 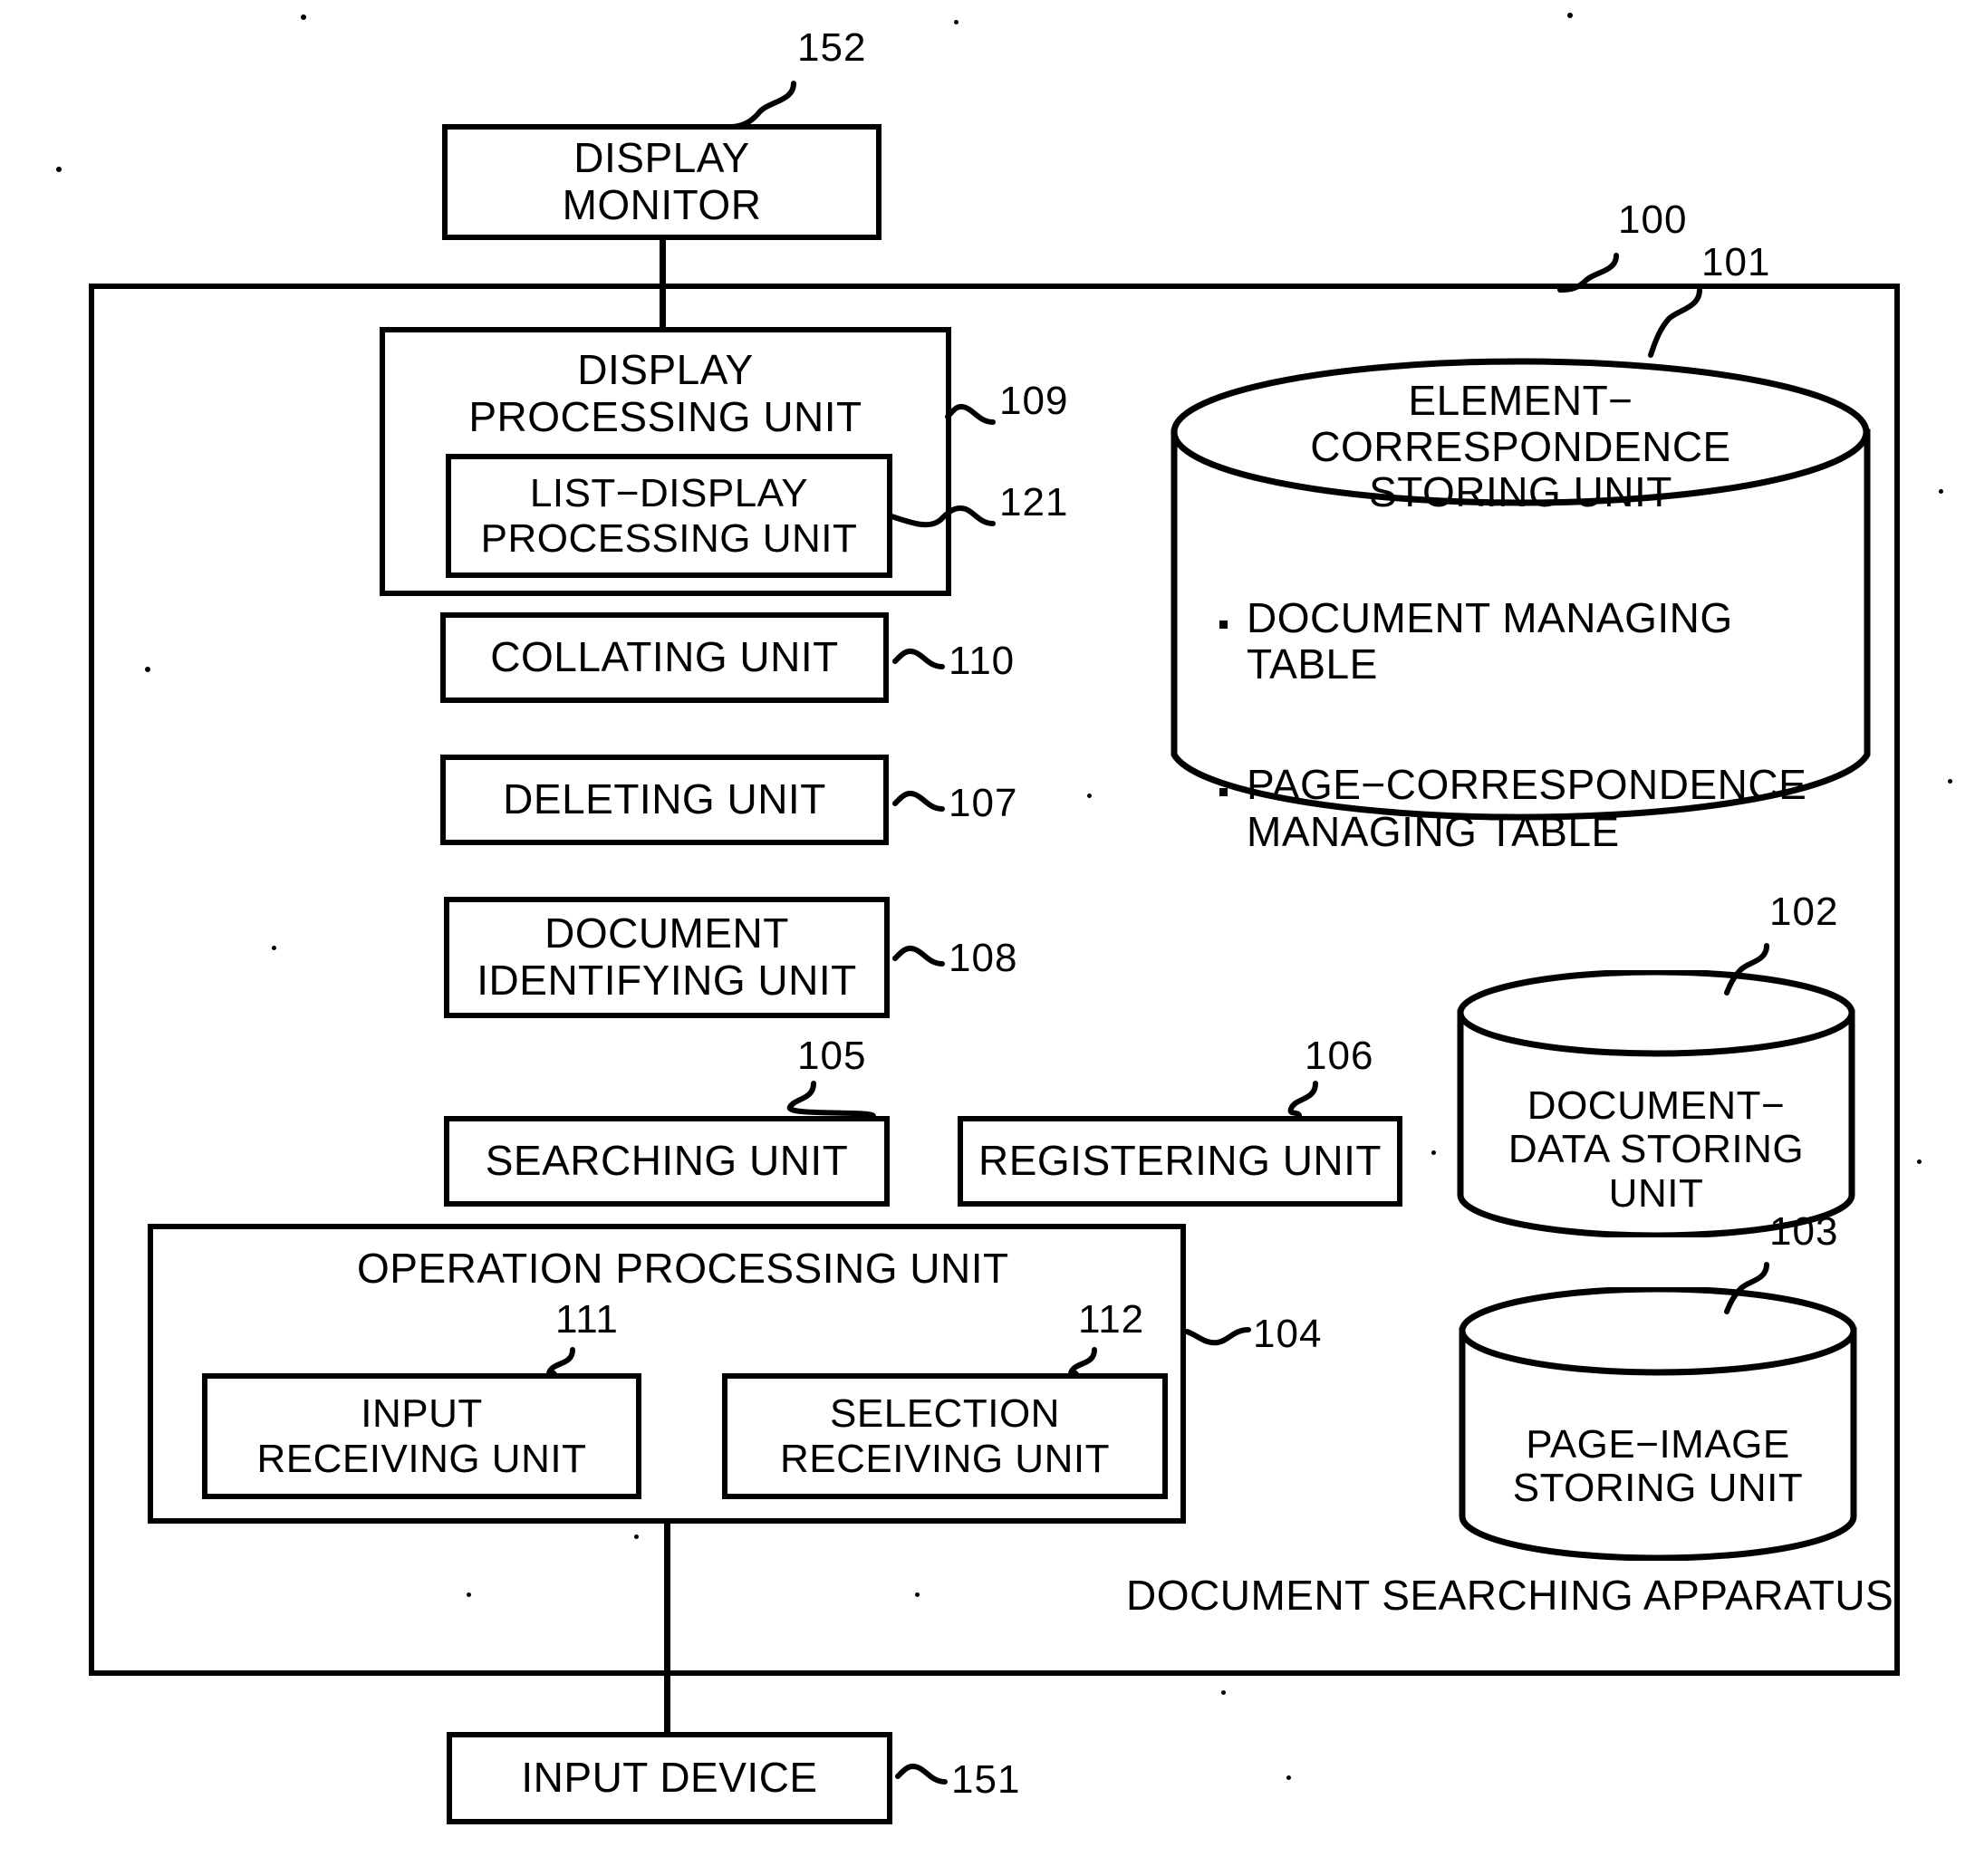 I want to click on block-display-monitor: DISPLAY MONITOR, so click(x=662, y=182).